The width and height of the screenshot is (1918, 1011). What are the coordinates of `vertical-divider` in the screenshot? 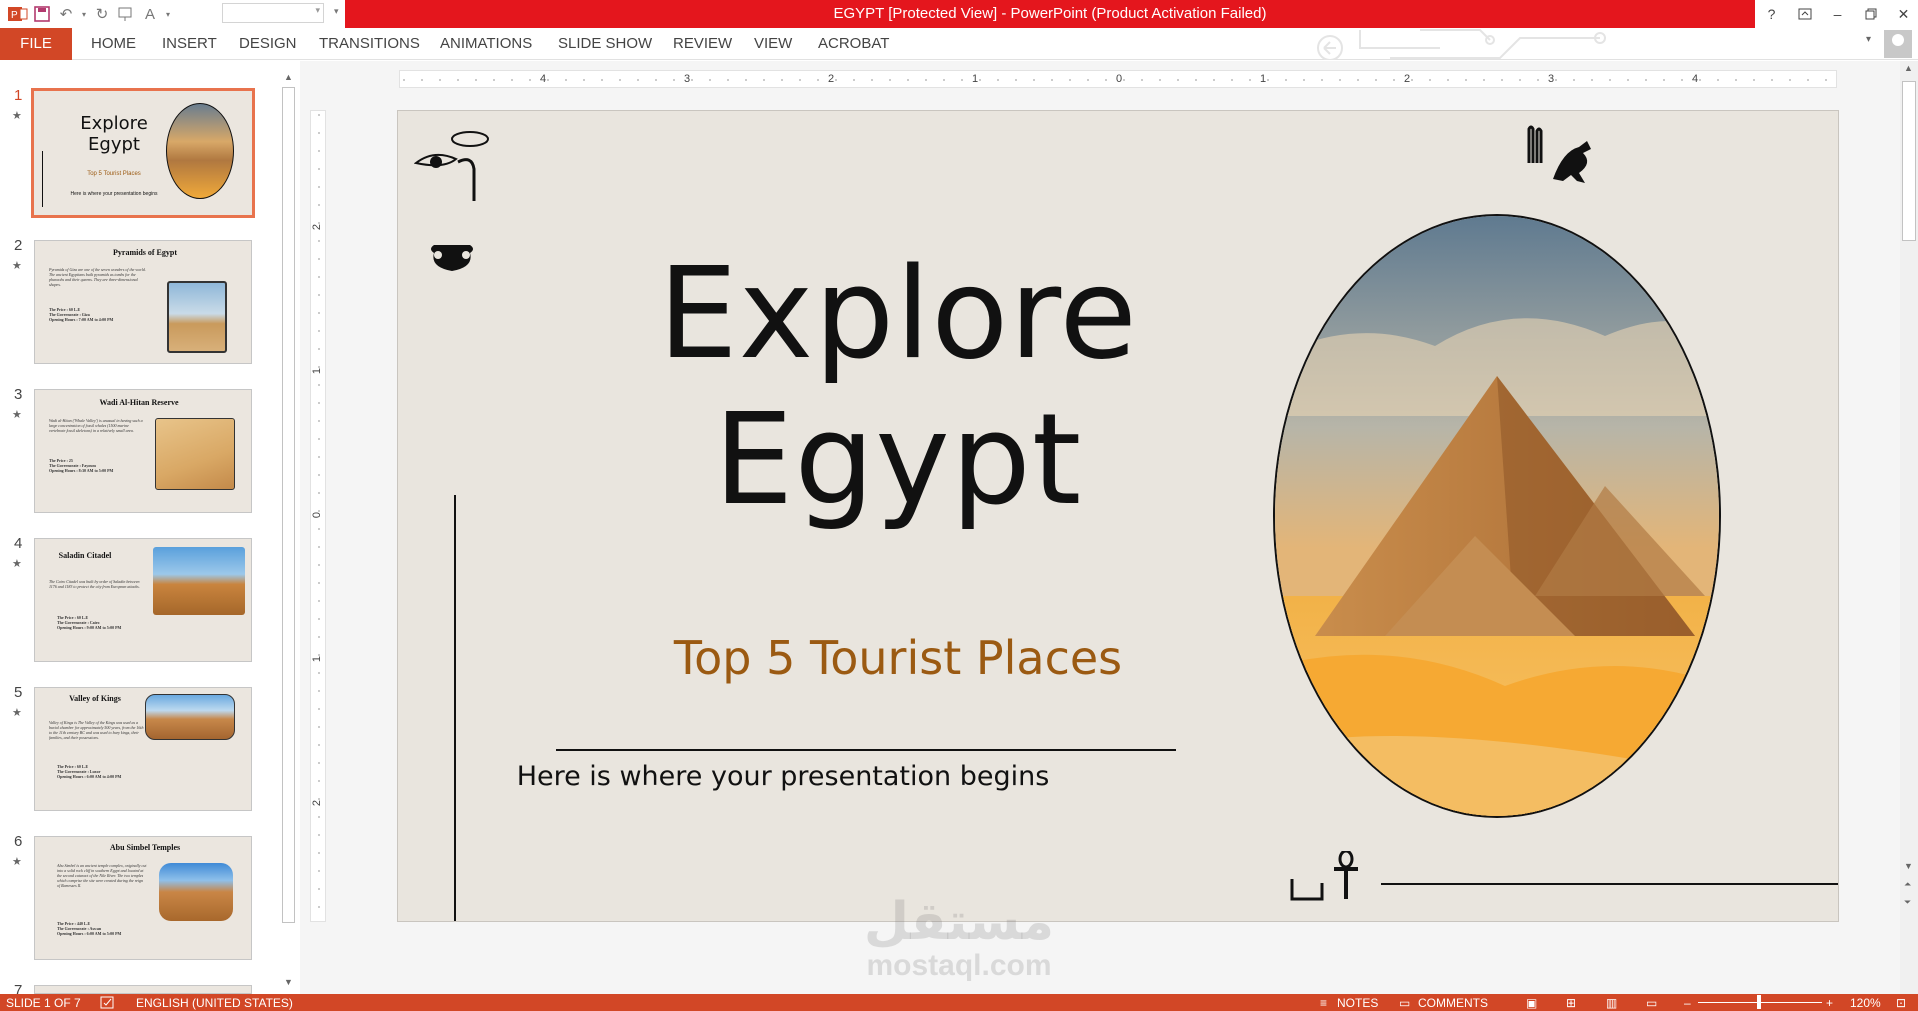 It's located at (455, 708).